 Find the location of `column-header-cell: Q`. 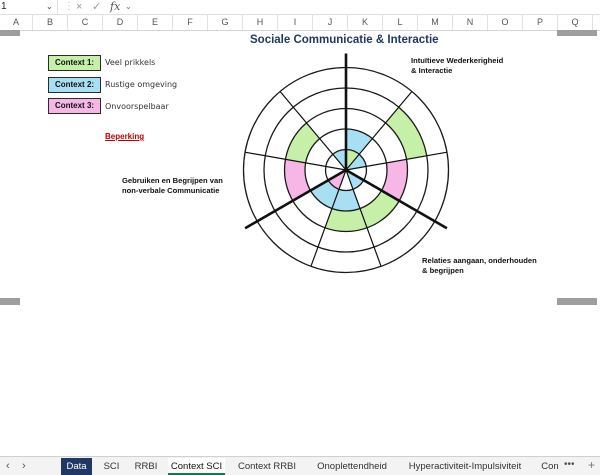

column-header-cell: Q is located at coordinates (575, 22).